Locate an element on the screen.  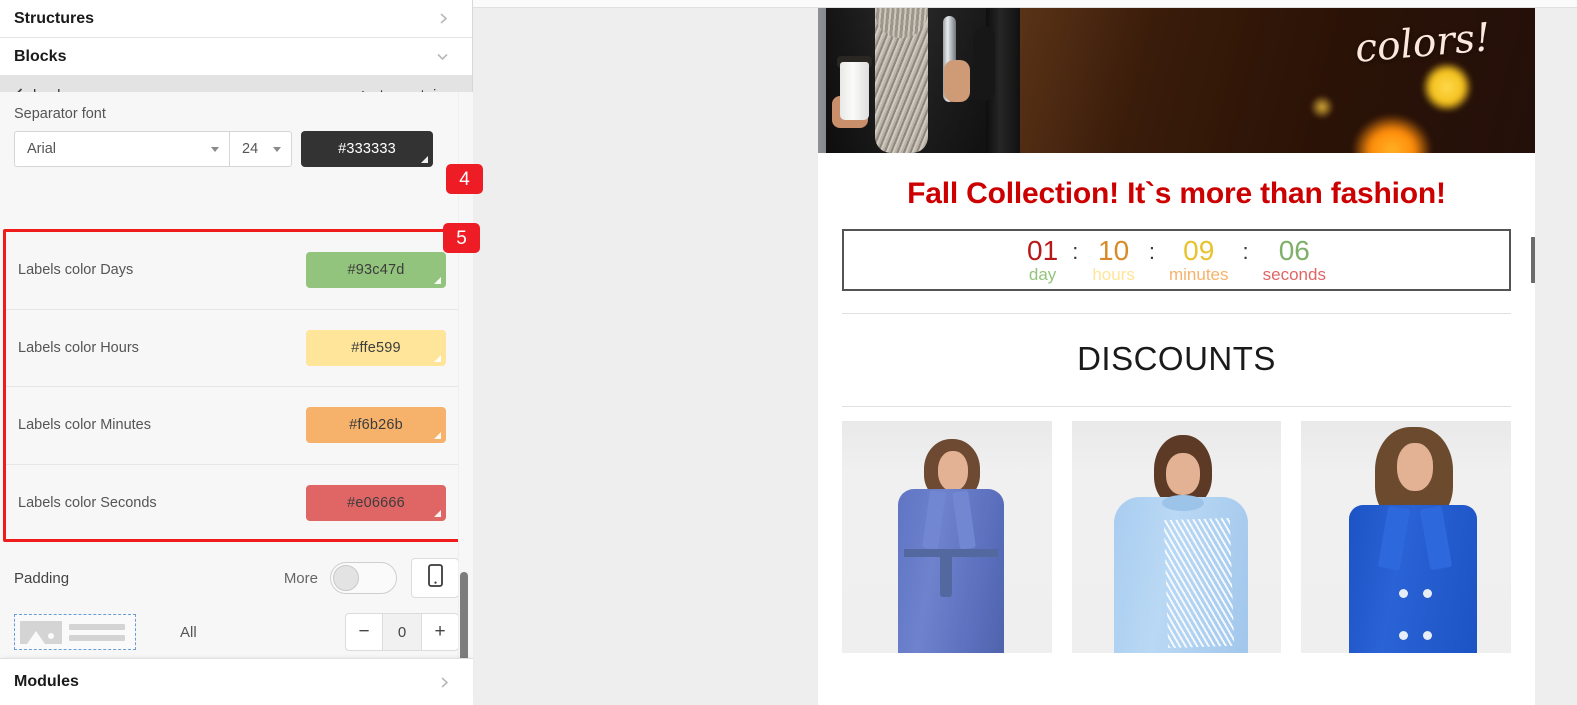
separator-font-label: Separator font is located at coordinates (60, 114).